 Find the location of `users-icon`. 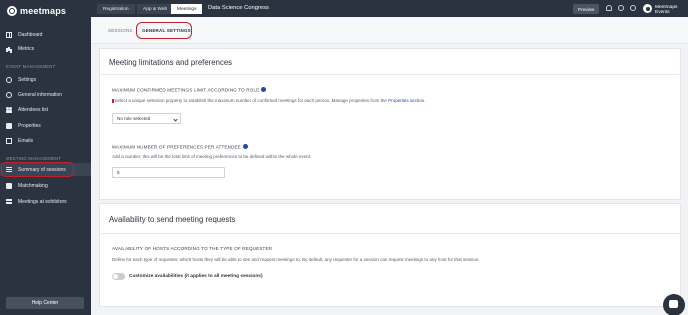

users-icon is located at coordinates (9, 109).